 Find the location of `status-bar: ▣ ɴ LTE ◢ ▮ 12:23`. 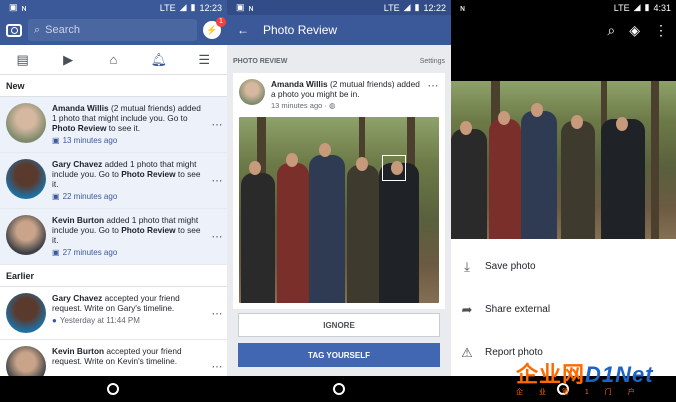

status-bar: ▣ ɴ LTE ◢ ▮ 12:23 is located at coordinates (113, 7).